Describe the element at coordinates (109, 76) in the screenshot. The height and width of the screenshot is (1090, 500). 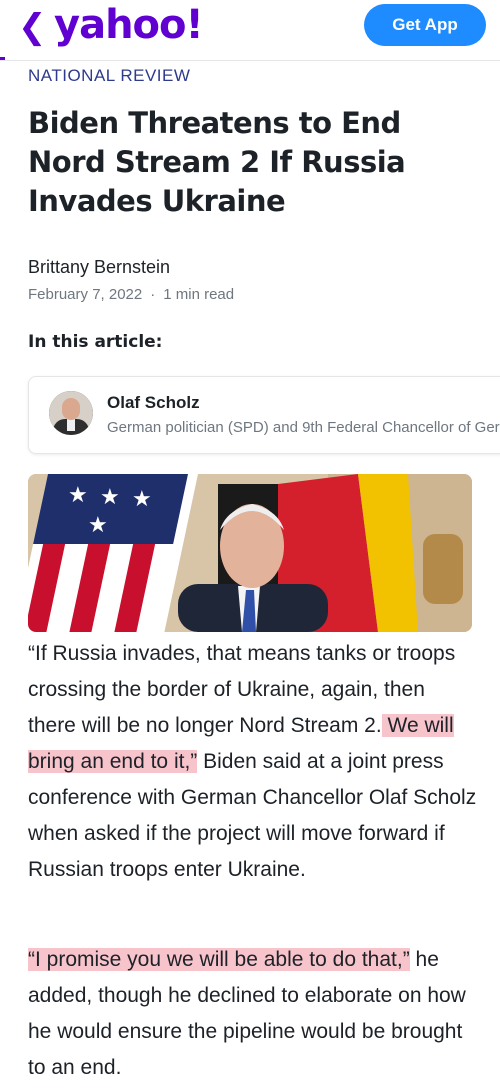
I see `publisher-name: NATIONAL REVIEW` at that location.